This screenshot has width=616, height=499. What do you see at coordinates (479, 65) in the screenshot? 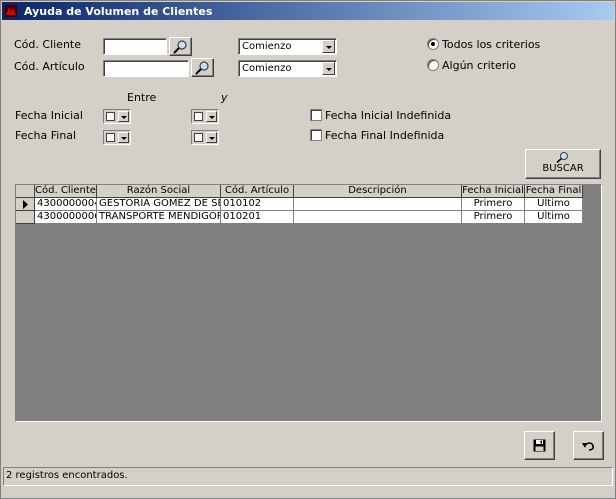
I see `algun-criterio-label: Algún criterio` at bounding box center [479, 65].